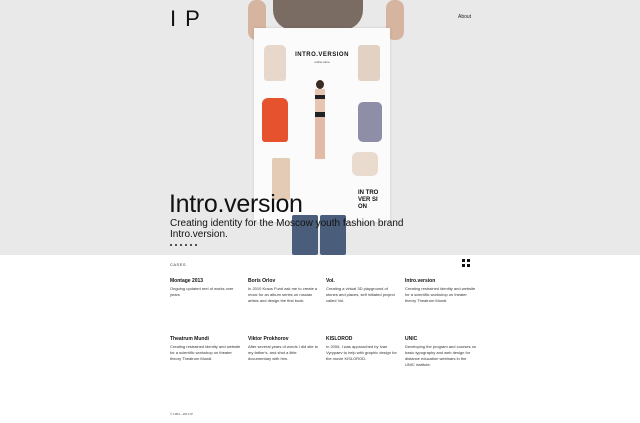  What do you see at coordinates (189, 19) in the screenshot?
I see `site-logo: IP` at bounding box center [189, 19].